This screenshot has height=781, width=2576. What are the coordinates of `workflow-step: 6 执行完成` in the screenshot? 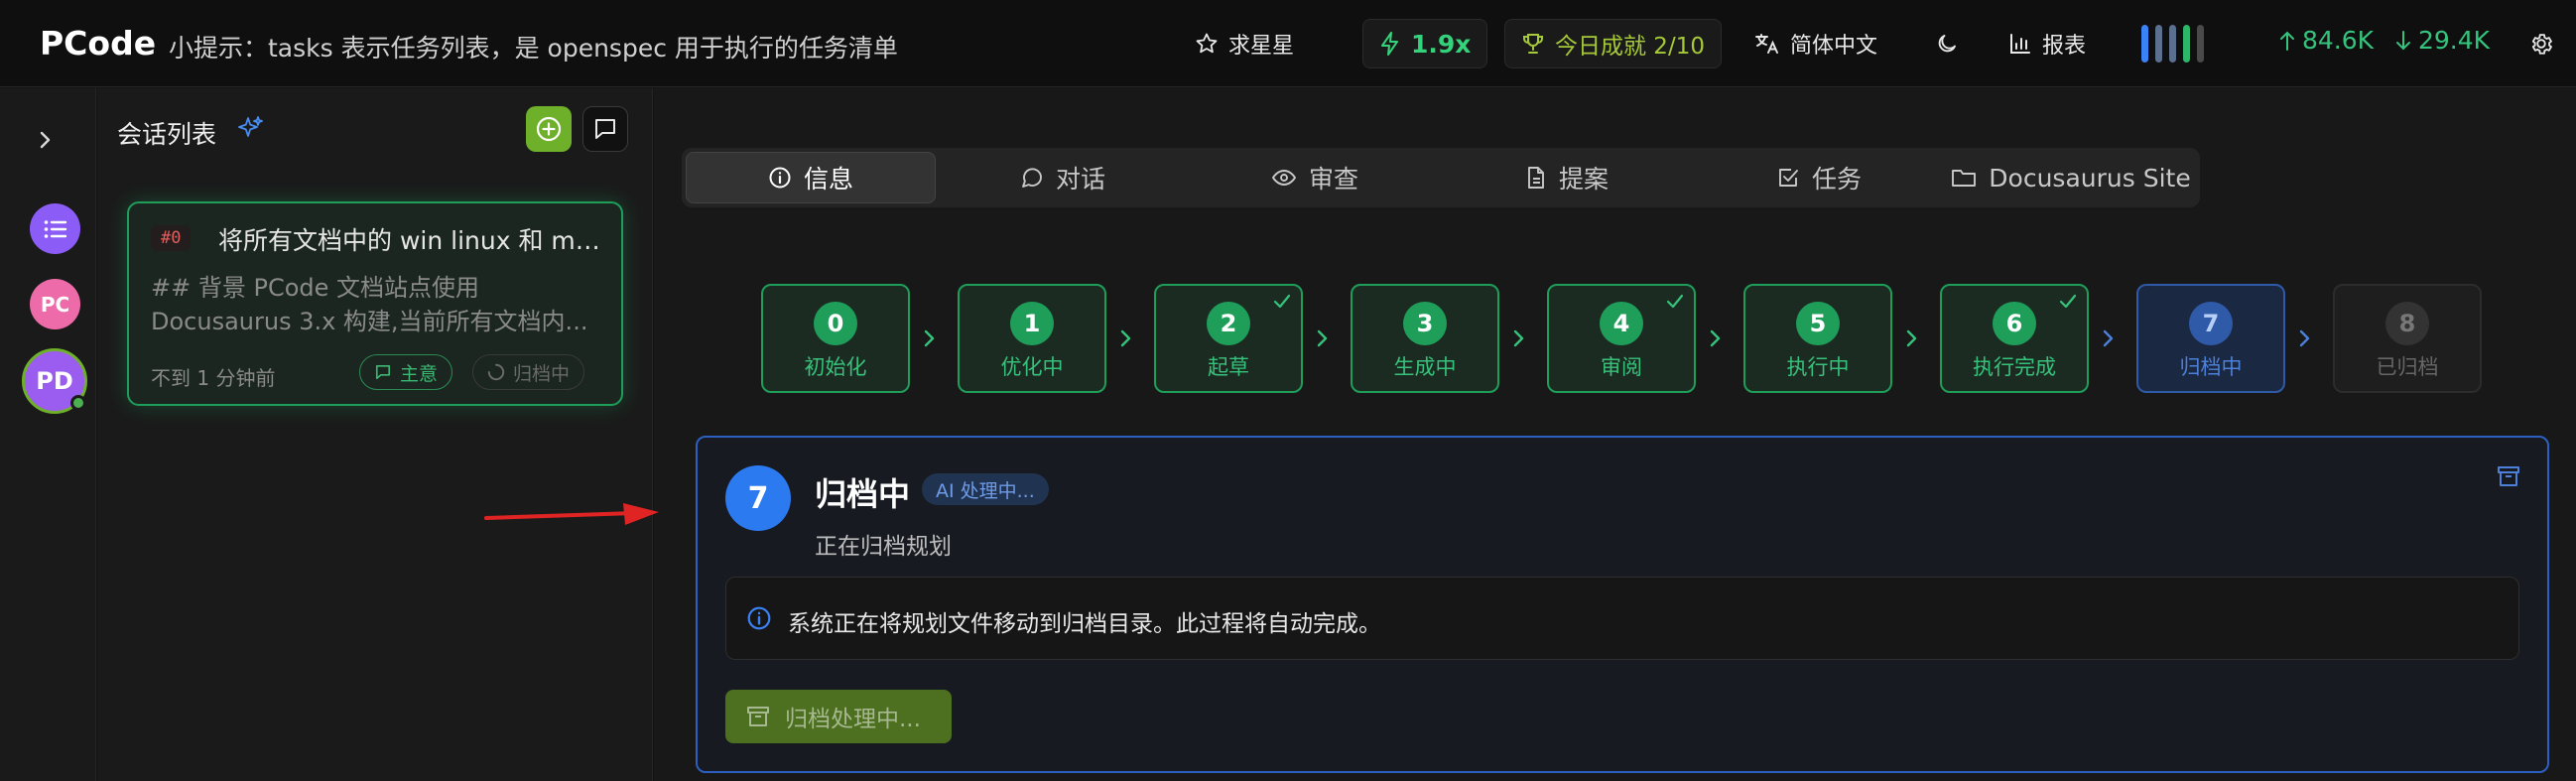 It's located at (2015, 338).